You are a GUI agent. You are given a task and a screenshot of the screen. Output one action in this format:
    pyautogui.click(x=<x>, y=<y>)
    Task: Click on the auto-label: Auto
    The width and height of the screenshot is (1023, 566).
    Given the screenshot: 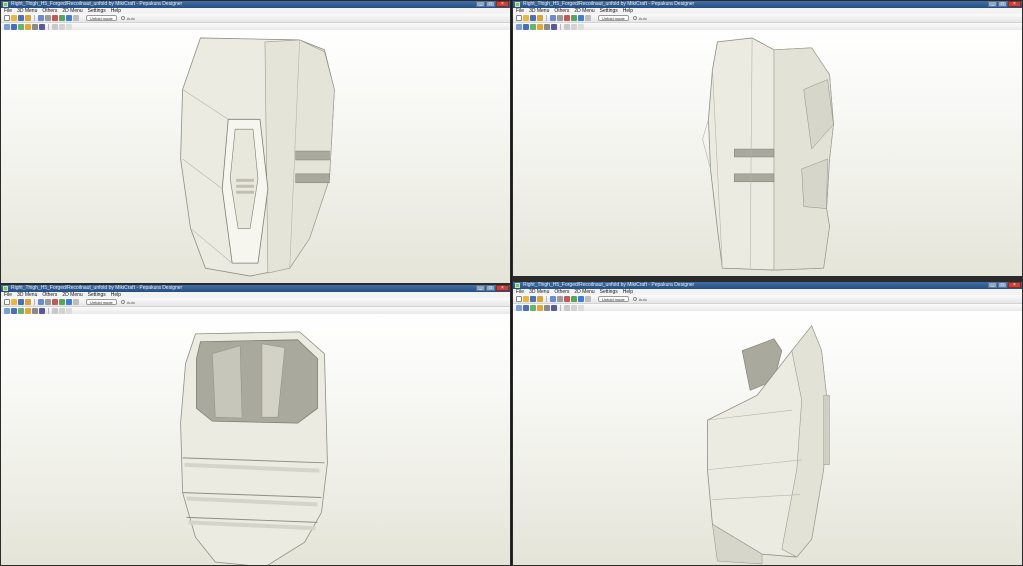 What is the action you would take?
    pyautogui.click(x=130, y=18)
    